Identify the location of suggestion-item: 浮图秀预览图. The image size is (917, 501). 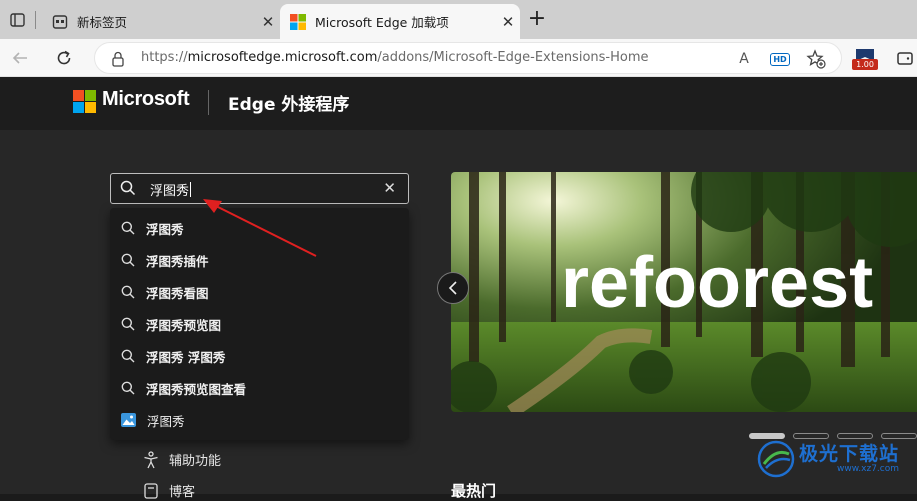
(259, 324).